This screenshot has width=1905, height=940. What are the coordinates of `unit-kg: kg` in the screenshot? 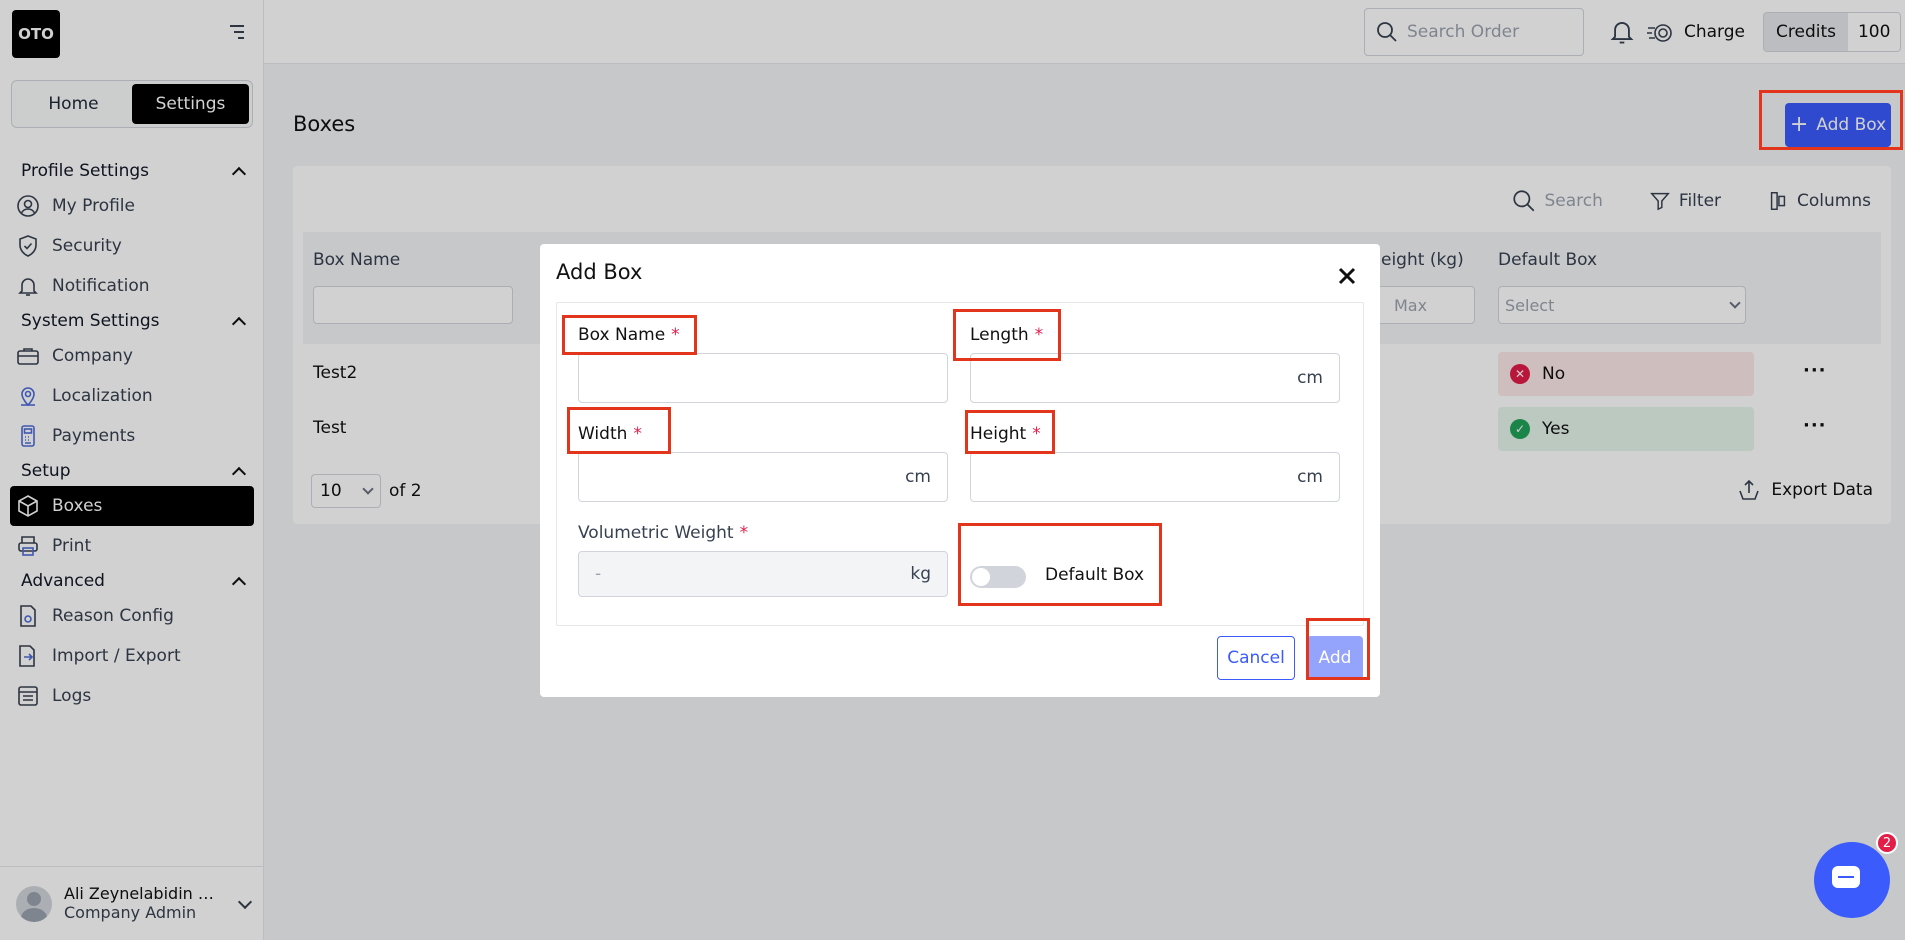 It's located at (920, 574).